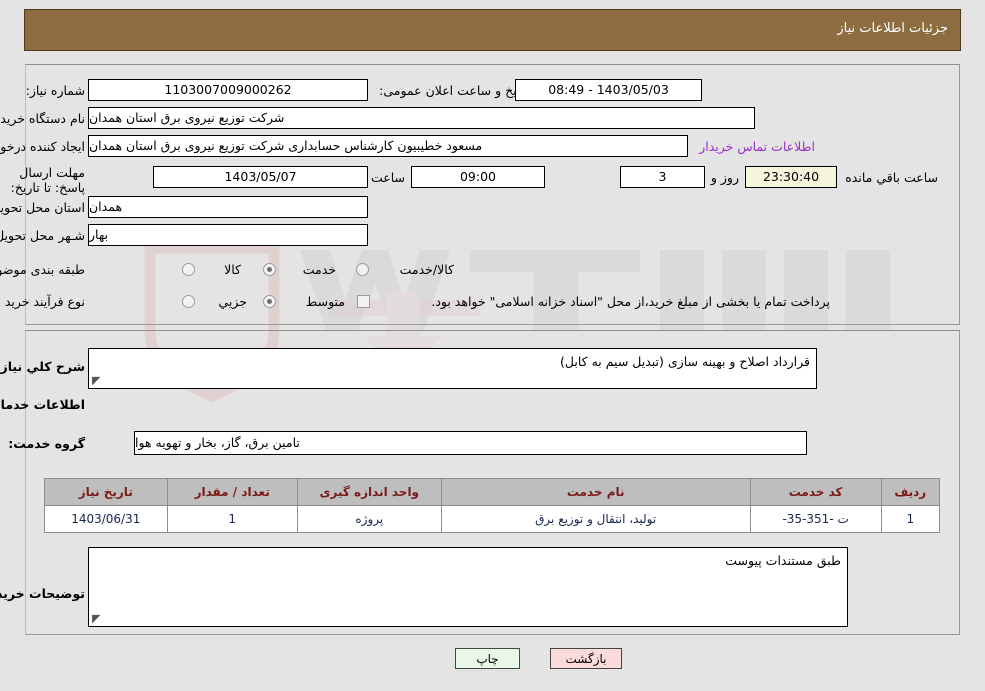 This screenshot has width=985, height=691. I want to click on province-label: استان محل تحویل:, so click(42, 207).